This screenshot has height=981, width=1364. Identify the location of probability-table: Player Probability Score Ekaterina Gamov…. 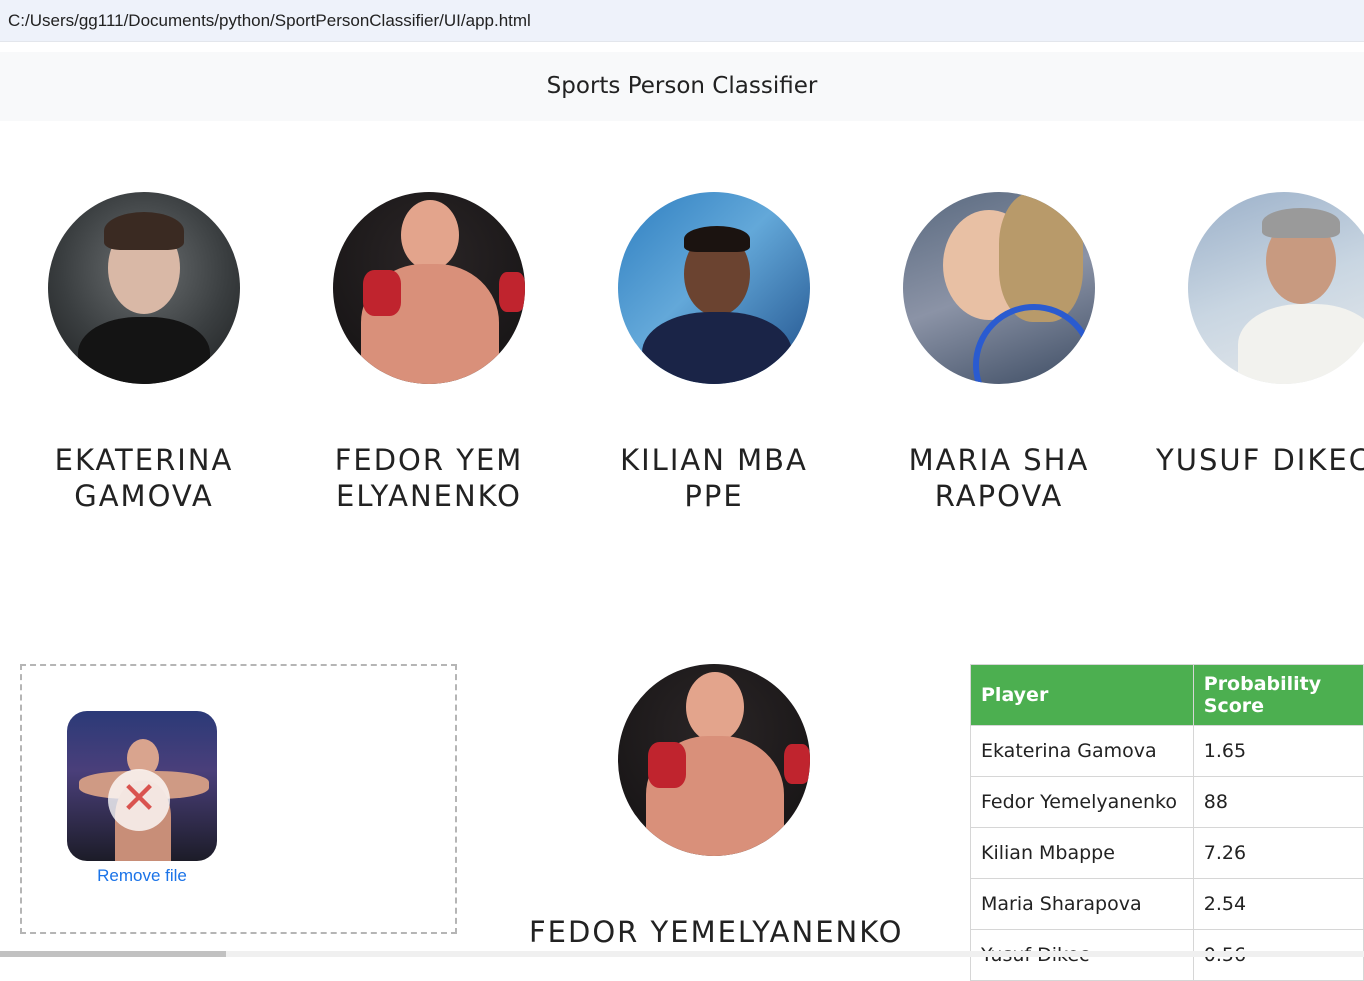
(1167, 822).